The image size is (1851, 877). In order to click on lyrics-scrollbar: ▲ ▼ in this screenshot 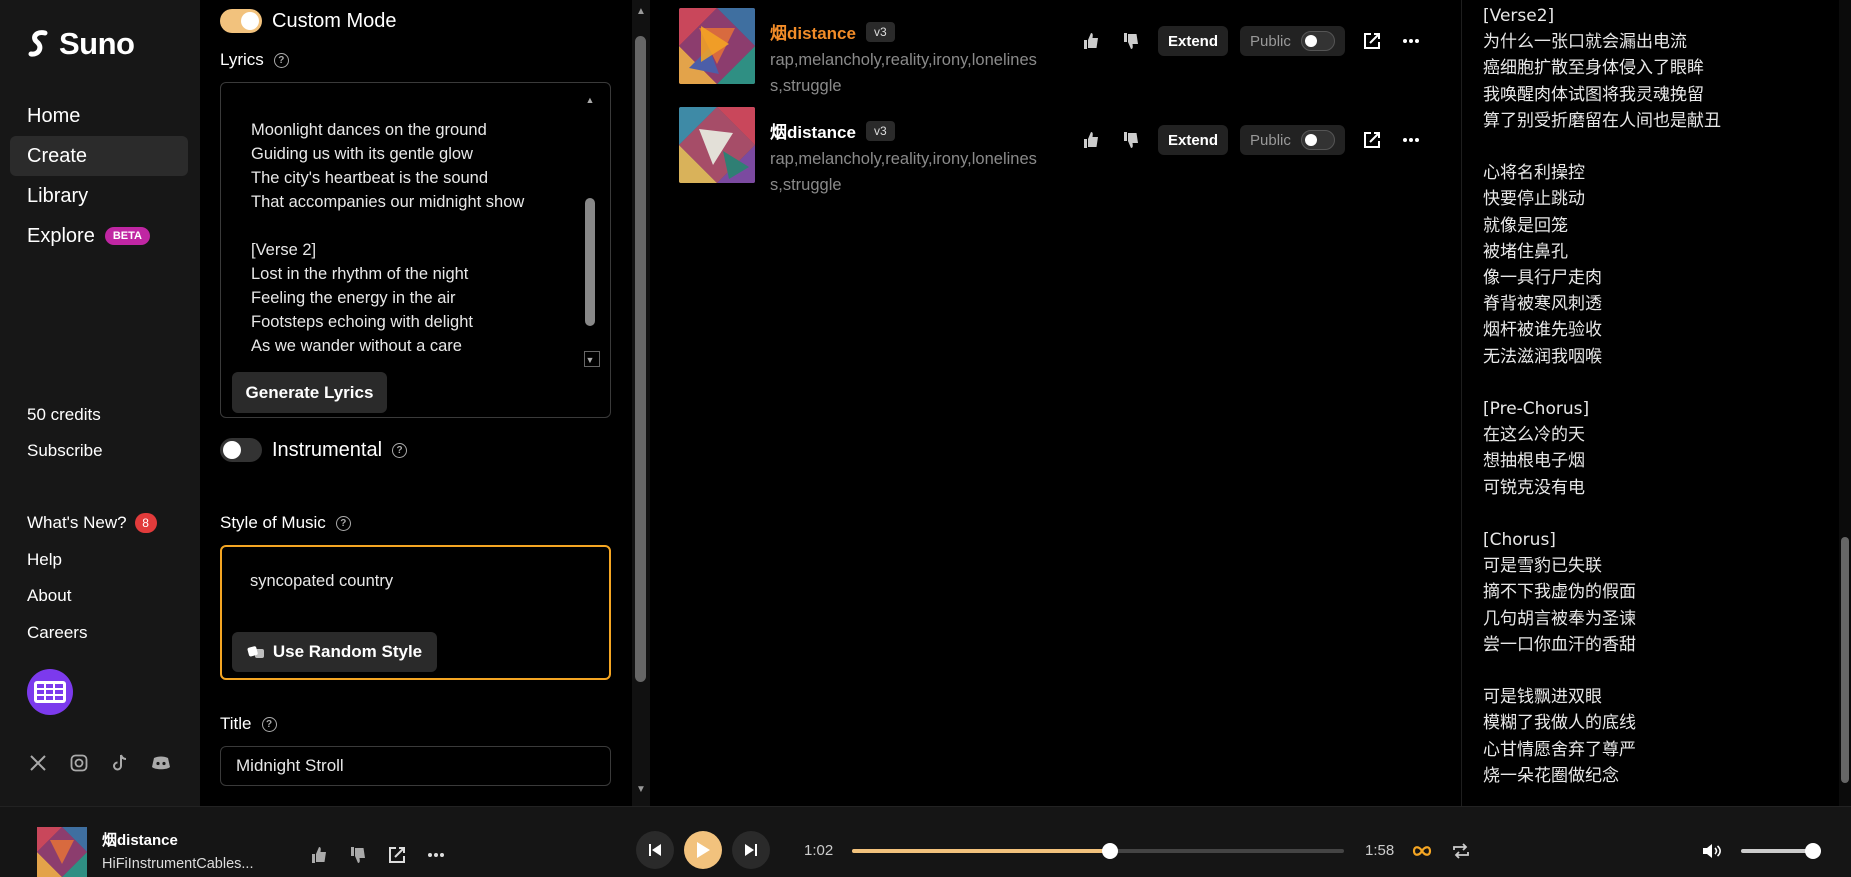, I will do `click(590, 230)`.